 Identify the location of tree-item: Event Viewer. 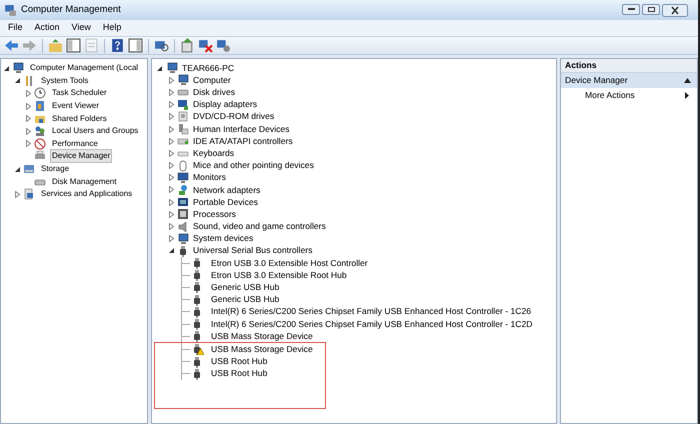
(75, 106).